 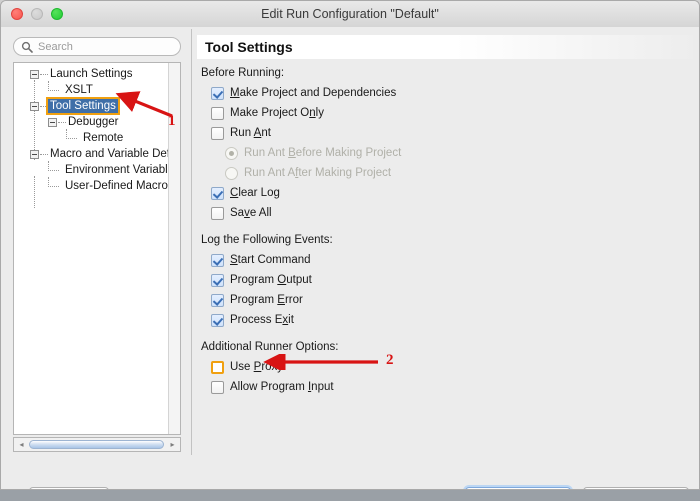 What do you see at coordinates (323, 153) in the screenshot?
I see `option-label: Run Ant Before Making Project` at bounding box center [323, 153].